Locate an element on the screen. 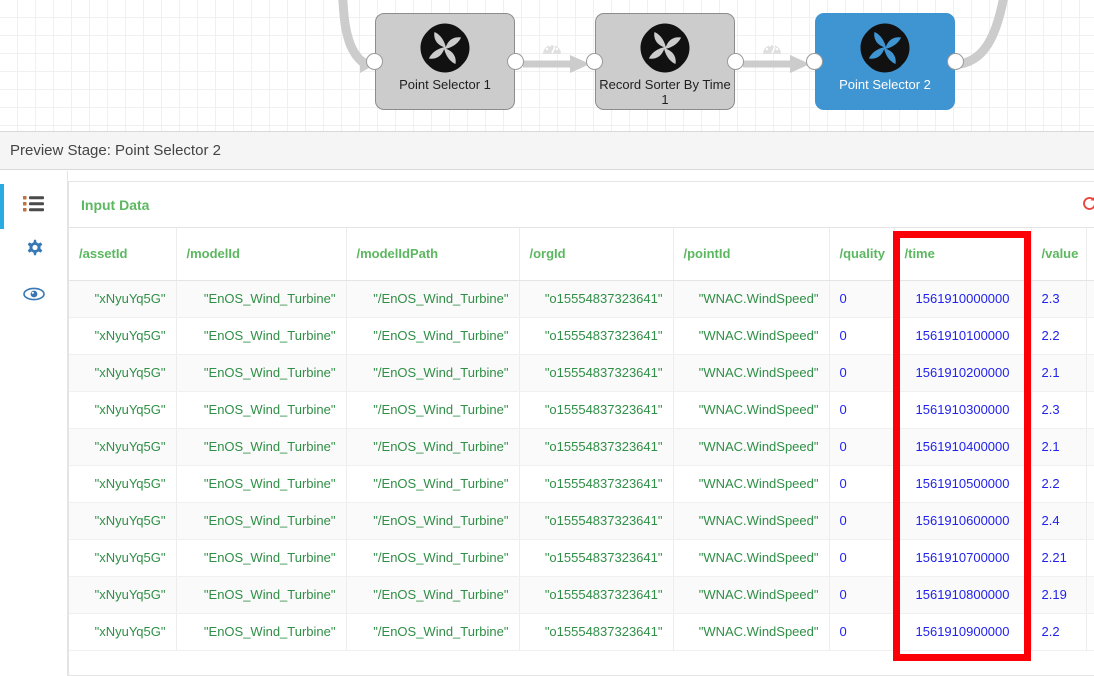 The width and height of the screenshot is (1094, 676). flow-node-point-selector-2: Point Selector 2 is located at coordinates (885, 61).